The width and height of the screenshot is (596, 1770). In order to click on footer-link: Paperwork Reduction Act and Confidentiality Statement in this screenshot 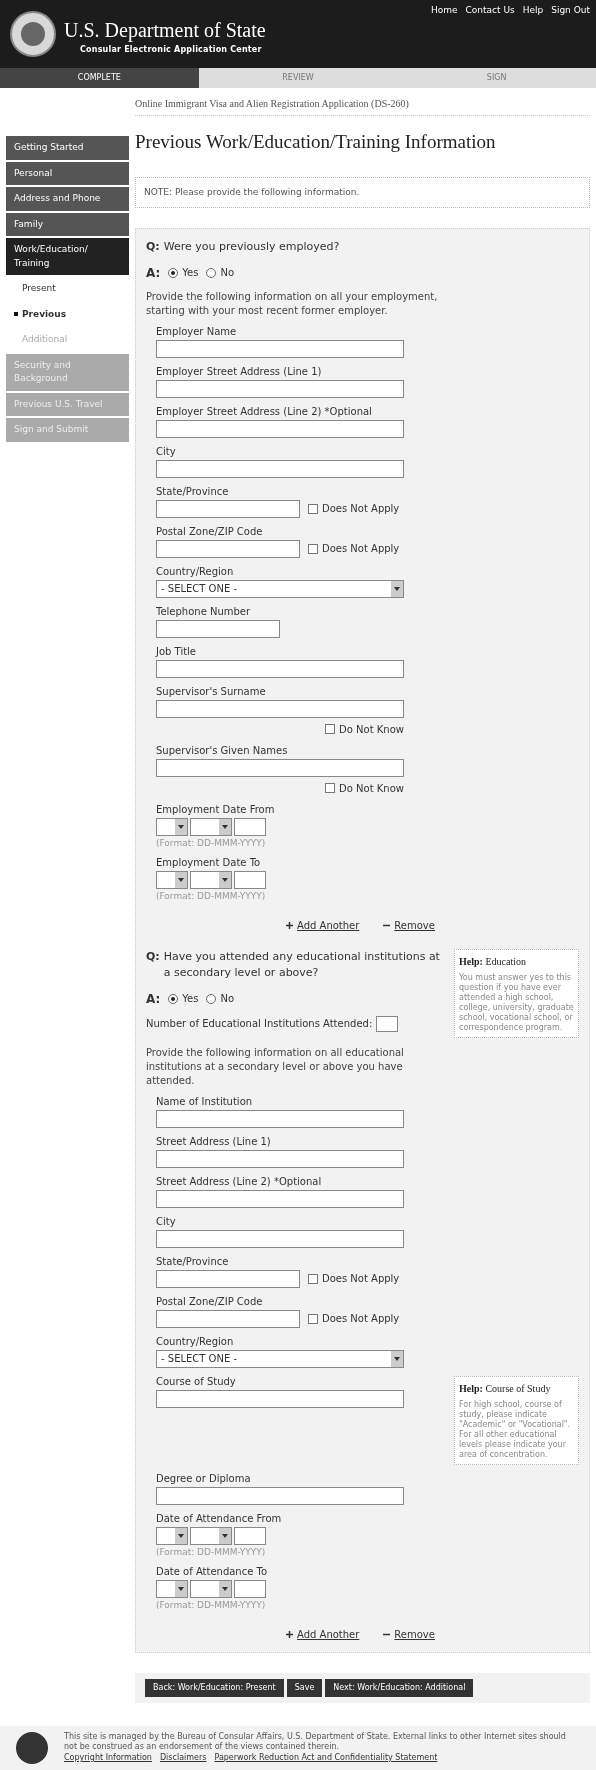, I will do `click(326, 1758)`.